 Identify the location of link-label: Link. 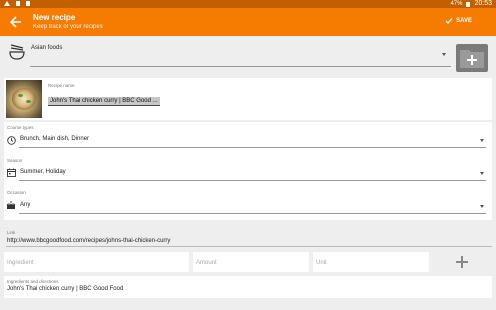
(11, 232).